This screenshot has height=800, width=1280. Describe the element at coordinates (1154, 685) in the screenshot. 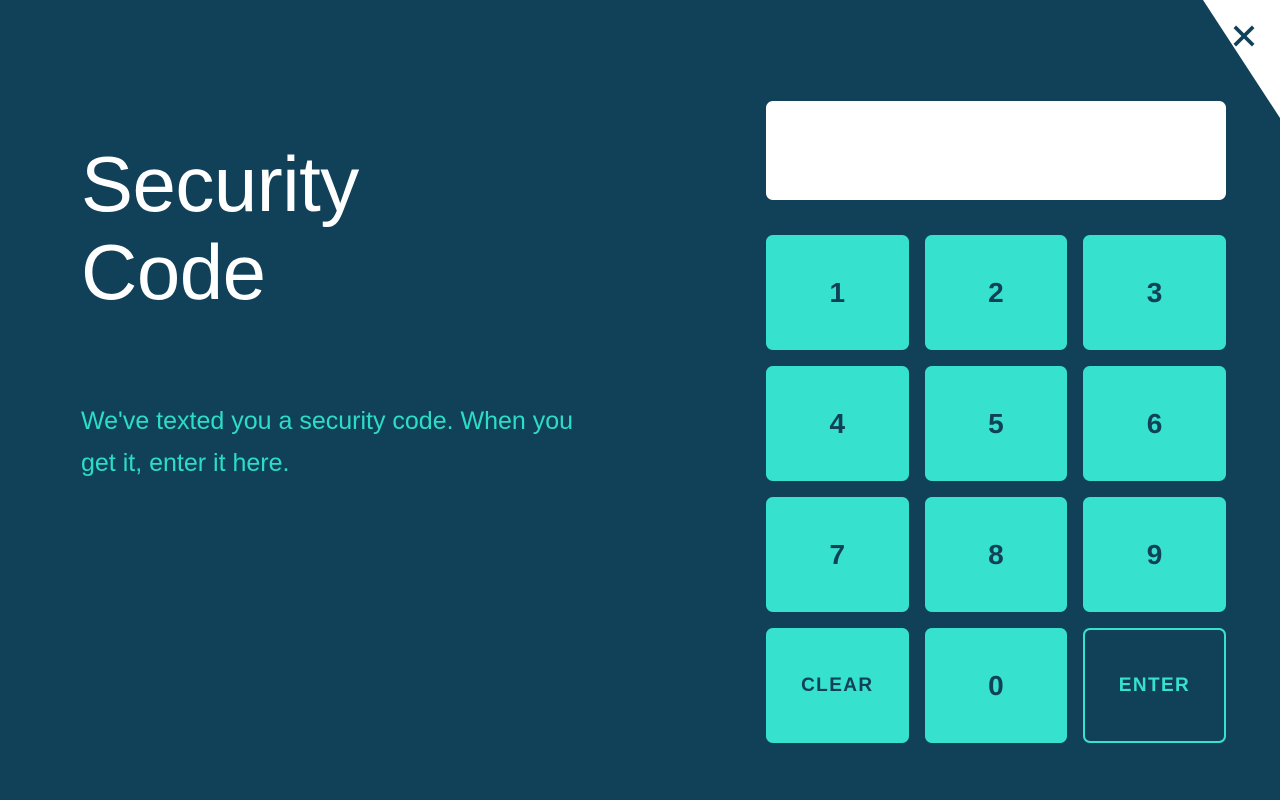

I see `keypad-enter-button: ENTER` at that location.